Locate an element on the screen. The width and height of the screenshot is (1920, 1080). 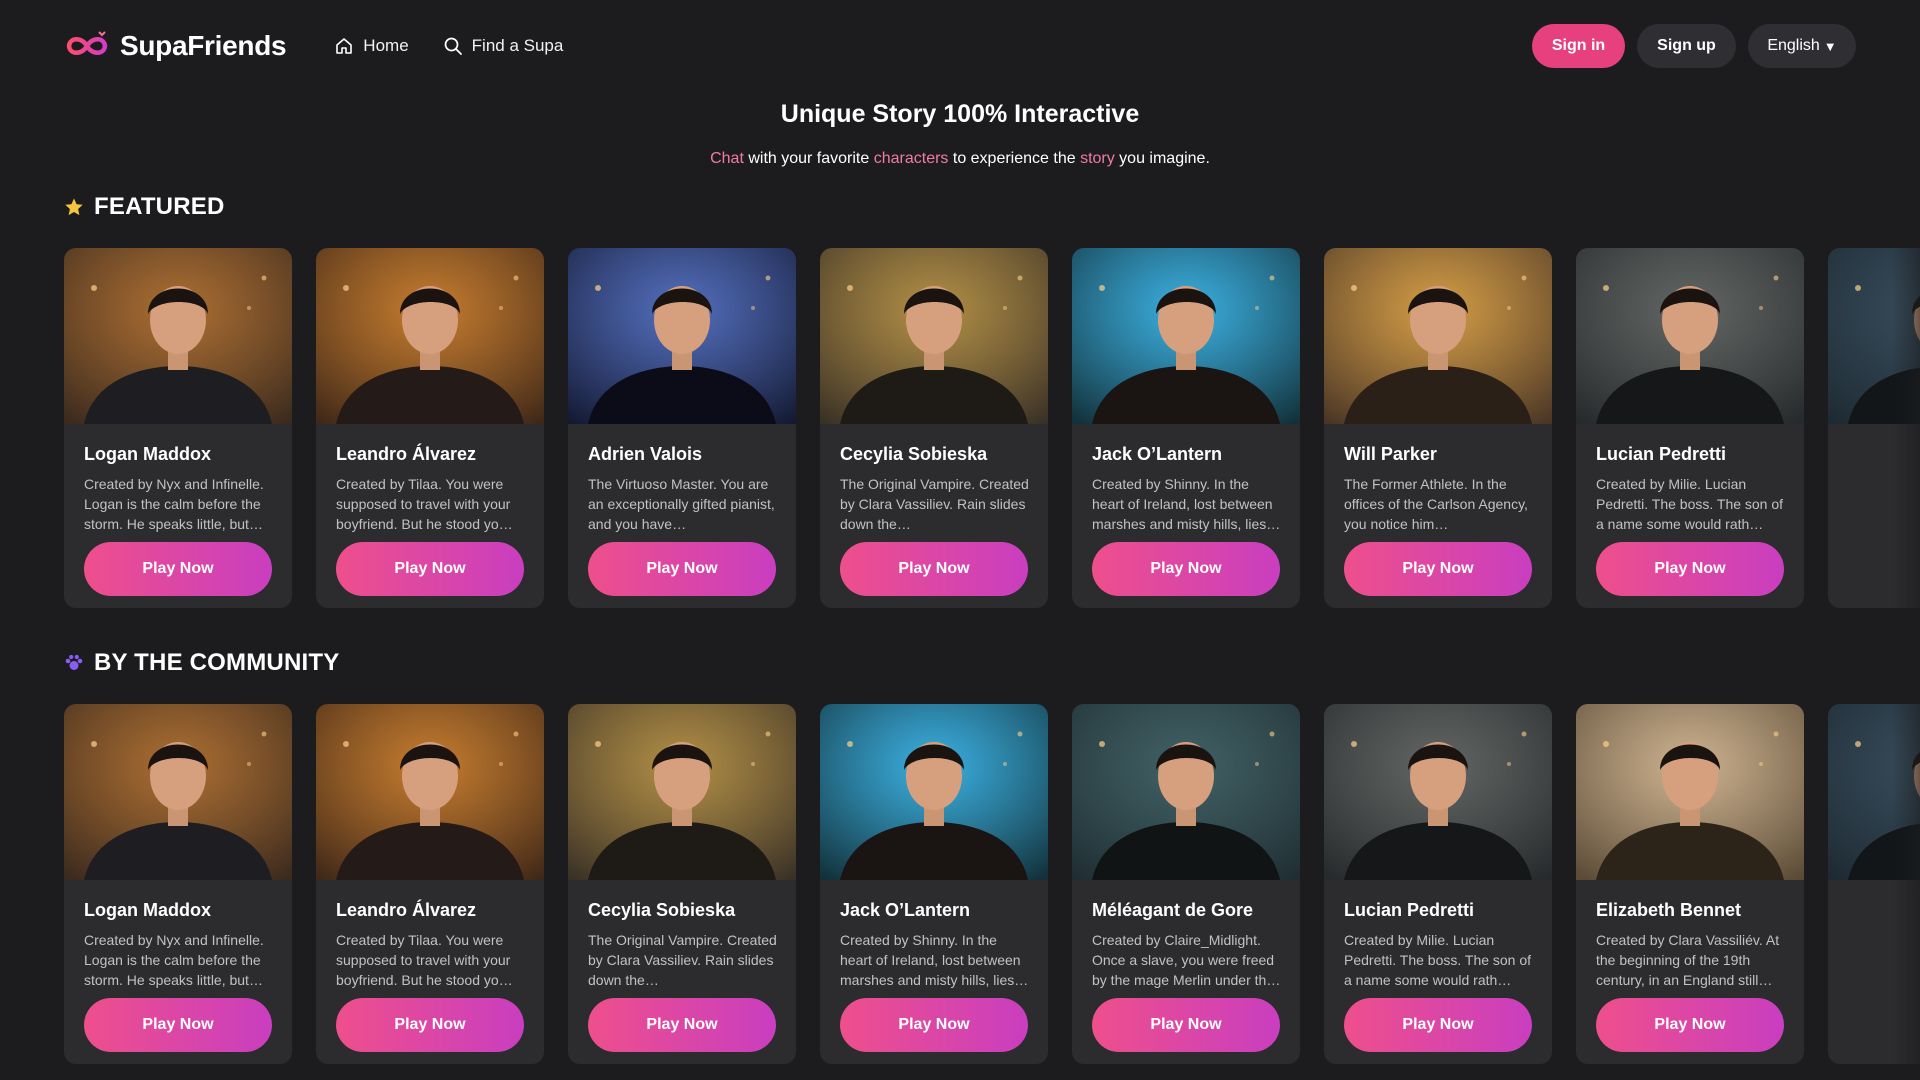
character-name: Cecylia Sobieska is located at coordinates (662, 910).